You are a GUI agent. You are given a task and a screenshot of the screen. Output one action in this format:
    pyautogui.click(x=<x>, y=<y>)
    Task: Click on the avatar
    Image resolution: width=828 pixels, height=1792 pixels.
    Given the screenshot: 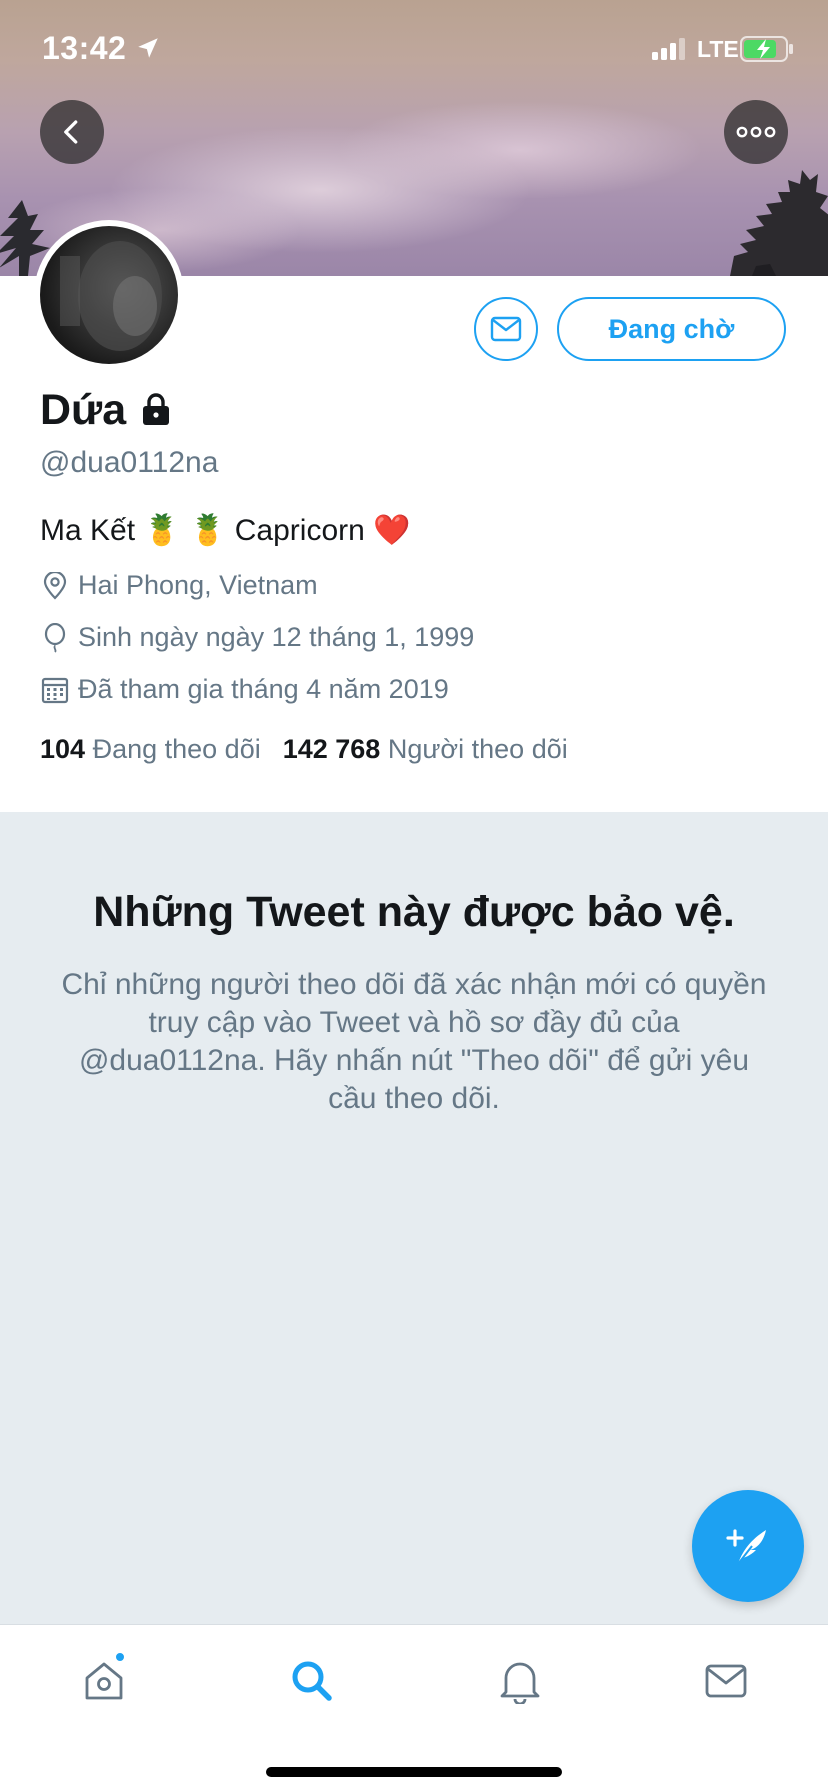 What is the action you would take?
    pyautogui.click(x=109, y=295)
    